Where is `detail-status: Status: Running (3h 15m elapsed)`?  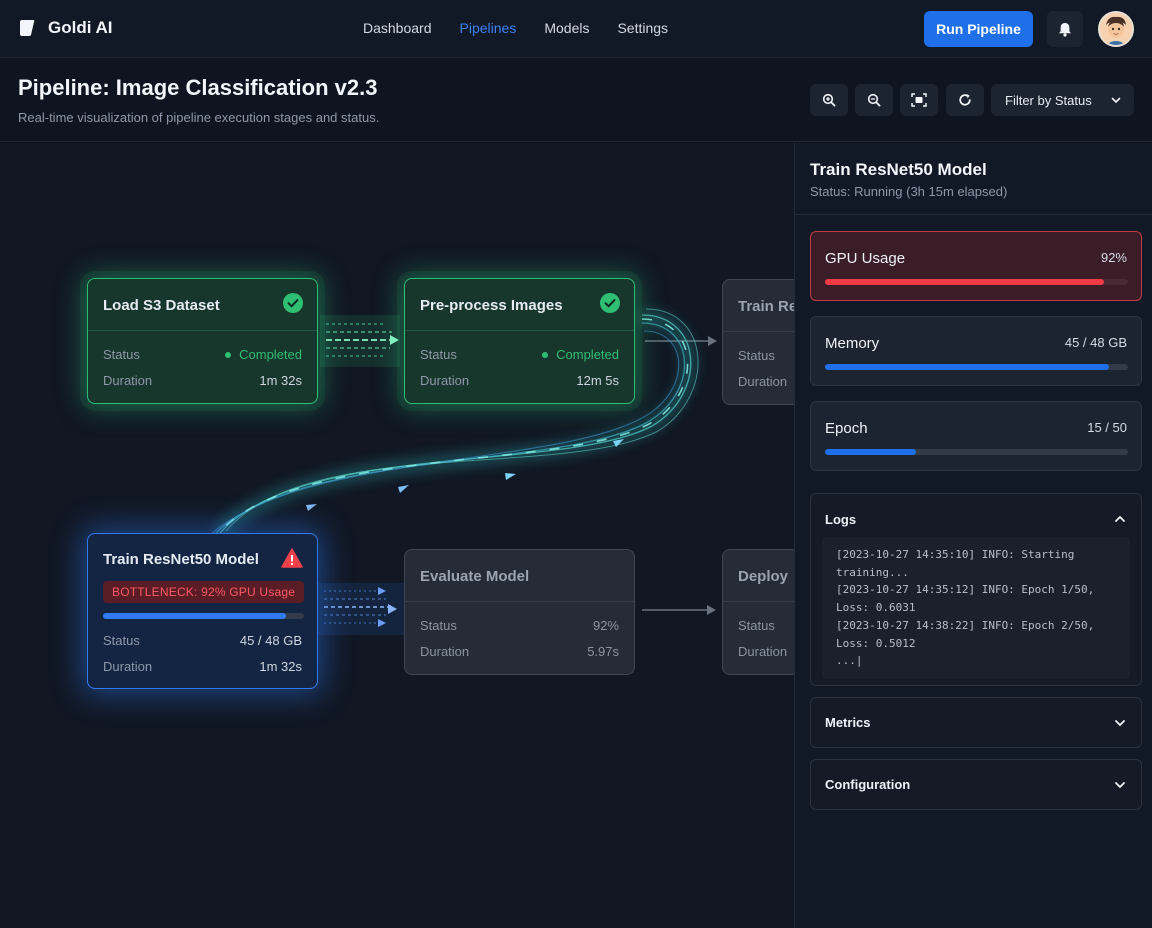
detail-status: Status: Running (3h 15m elapsed) is located at coordinates (909, 191).